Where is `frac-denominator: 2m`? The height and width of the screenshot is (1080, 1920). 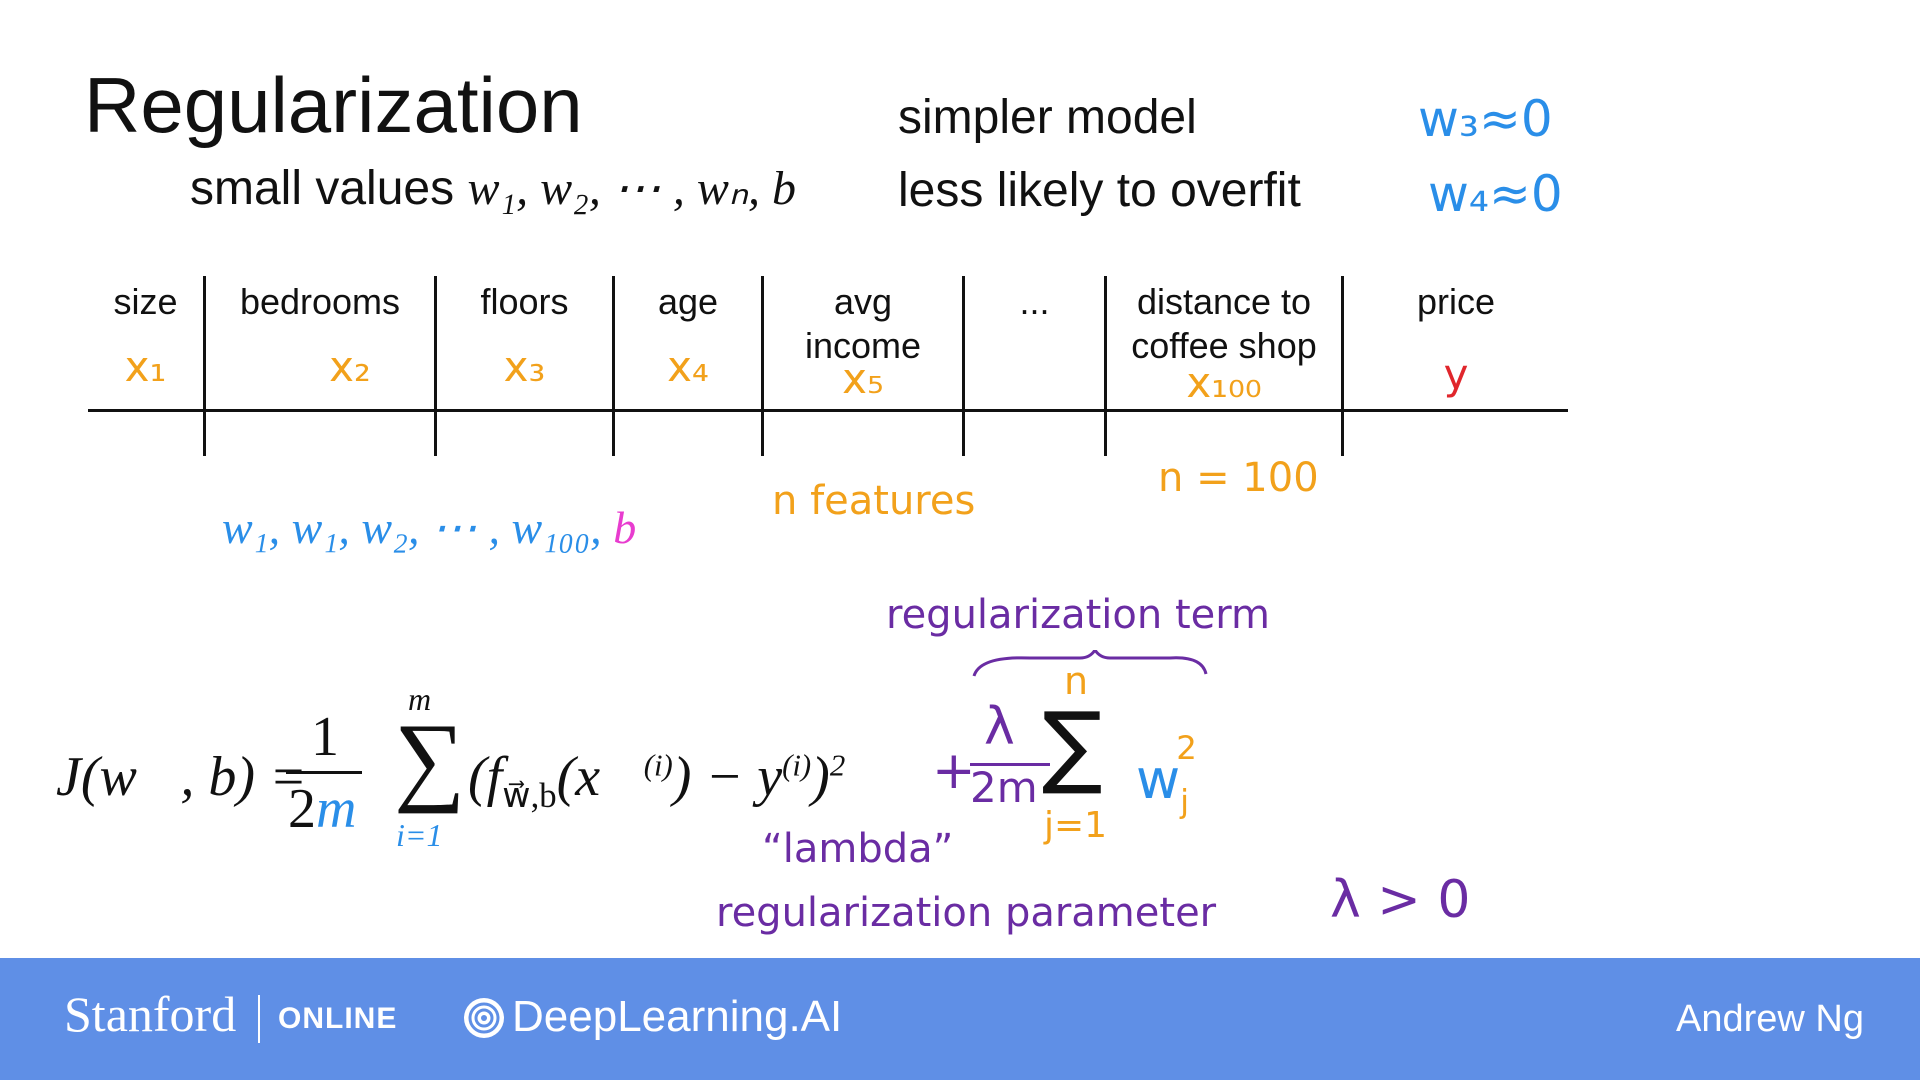 frac-denominator: 2m is located at coordinates (322, 809).